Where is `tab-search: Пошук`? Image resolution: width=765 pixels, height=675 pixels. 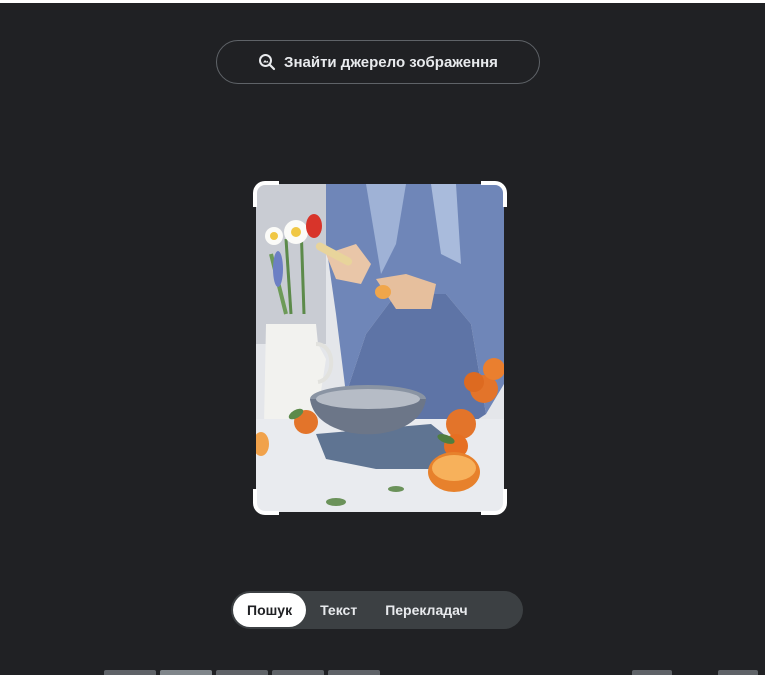 tab-search: Пошук is located at coordinates (270, 610).